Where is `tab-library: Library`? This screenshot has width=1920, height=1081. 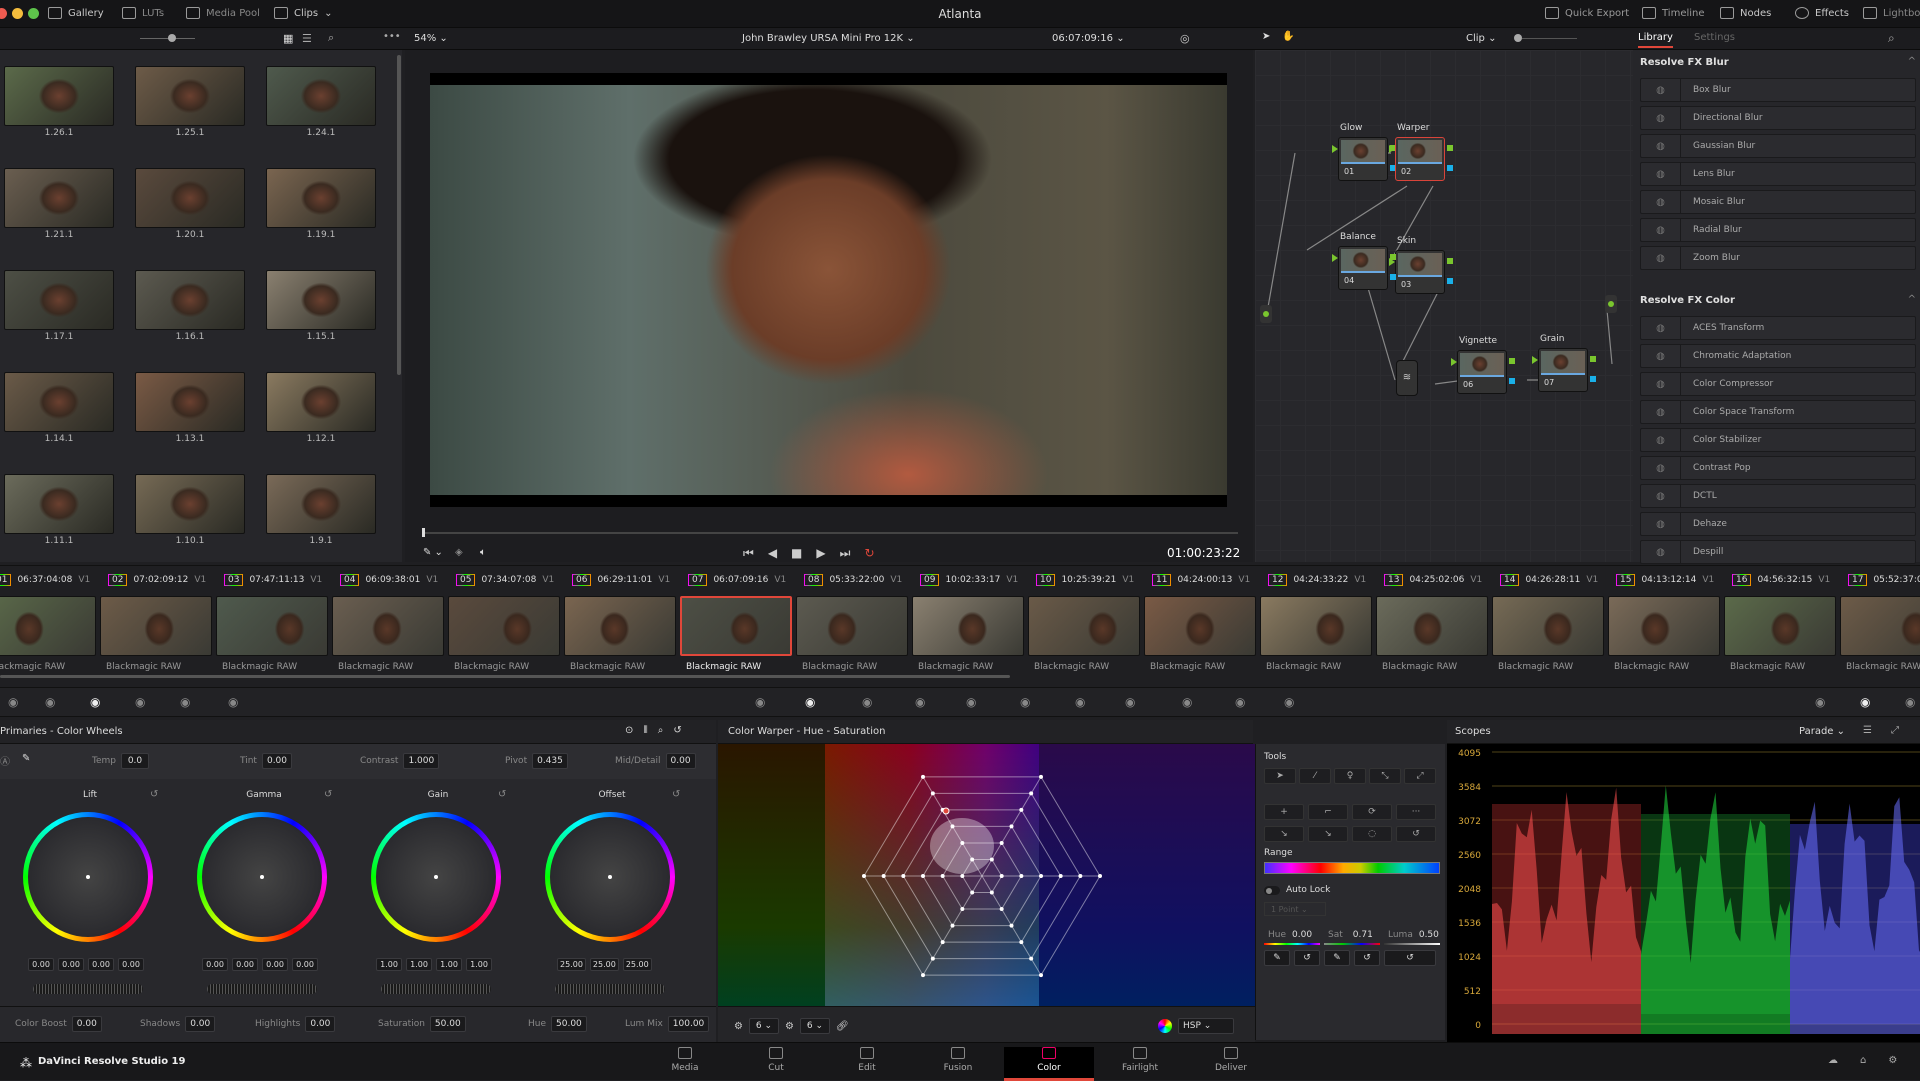 tab-library: Library is located at coordinates (1655, 40).